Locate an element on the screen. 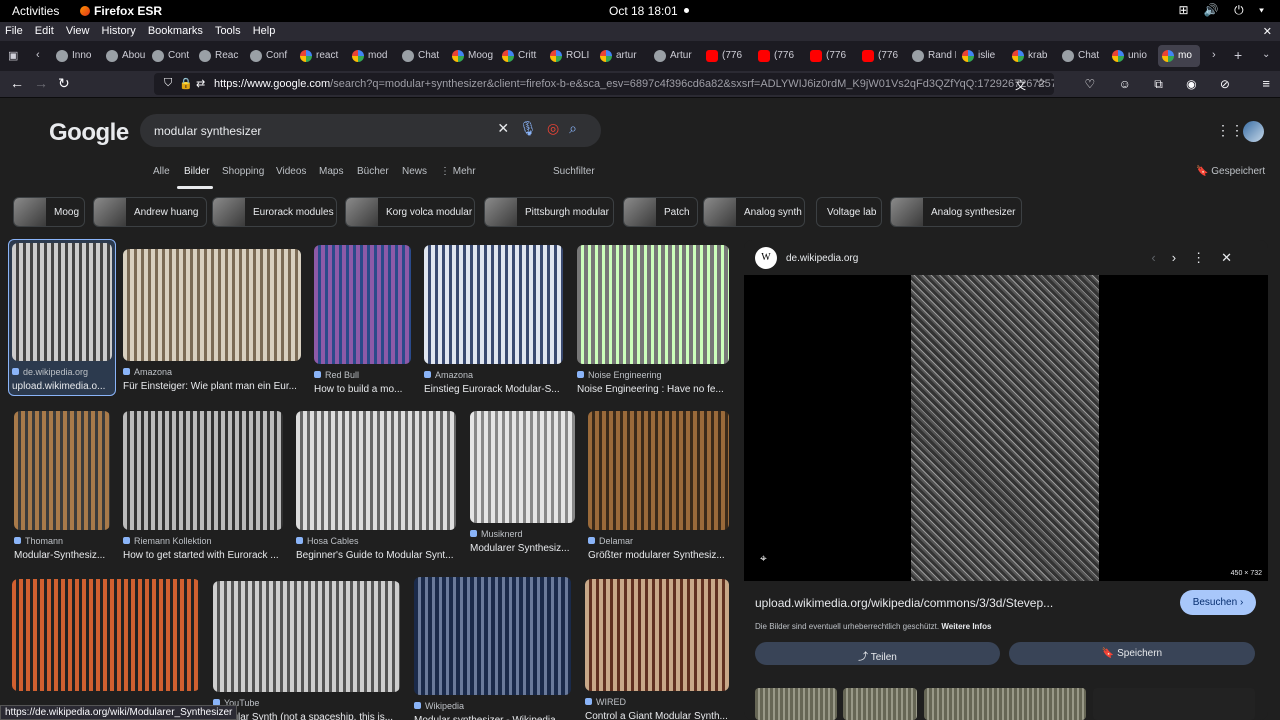 This screenshot has height=720, width=1280. related-chip: Patch is located at coordinates (660, 212).